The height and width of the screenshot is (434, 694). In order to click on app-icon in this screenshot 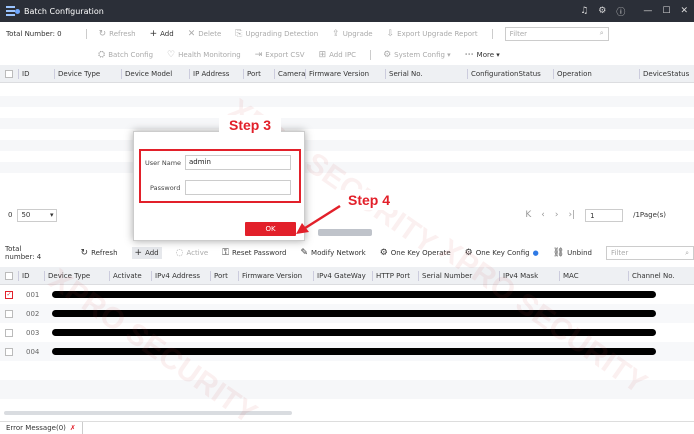, I will do `click(13, 11)`.